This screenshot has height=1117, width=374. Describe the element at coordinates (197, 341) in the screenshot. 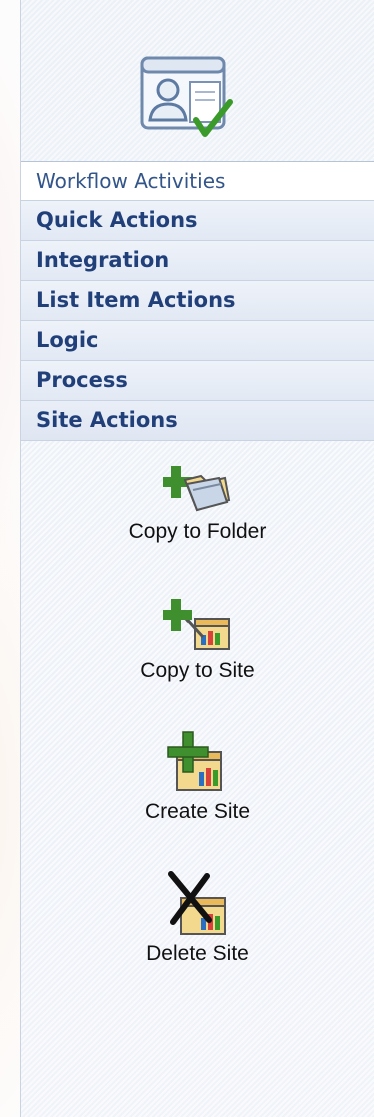

I see `category-logic: Logic` at that location.